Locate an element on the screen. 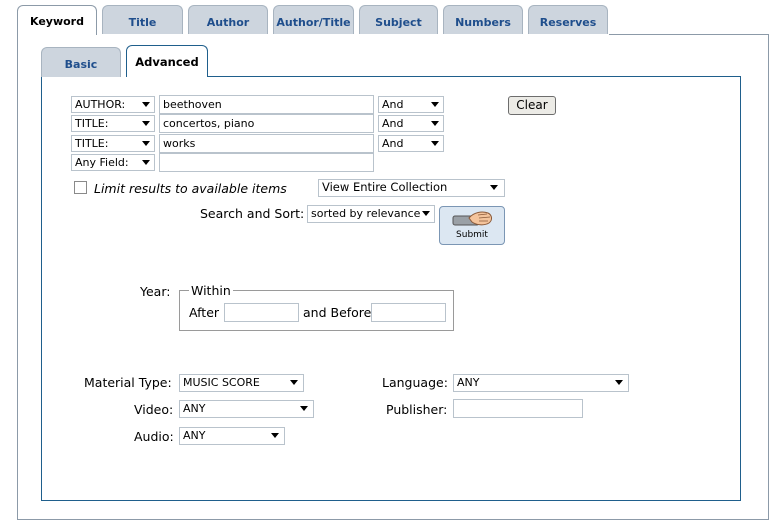 This screenshot has height=532, width=776. tab-reserves: Reserves is located at coordinates (568, 19).